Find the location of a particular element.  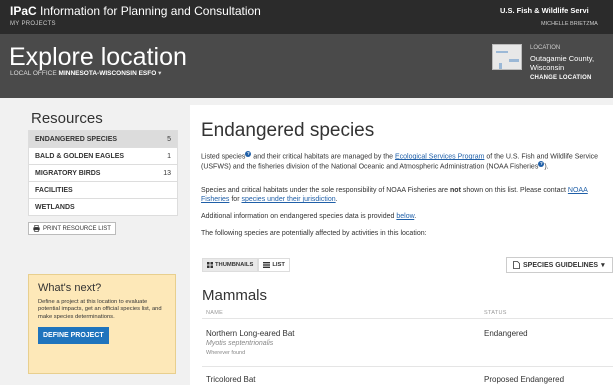

sidebar-item-count: 5 is located at coordinates (169, 139).